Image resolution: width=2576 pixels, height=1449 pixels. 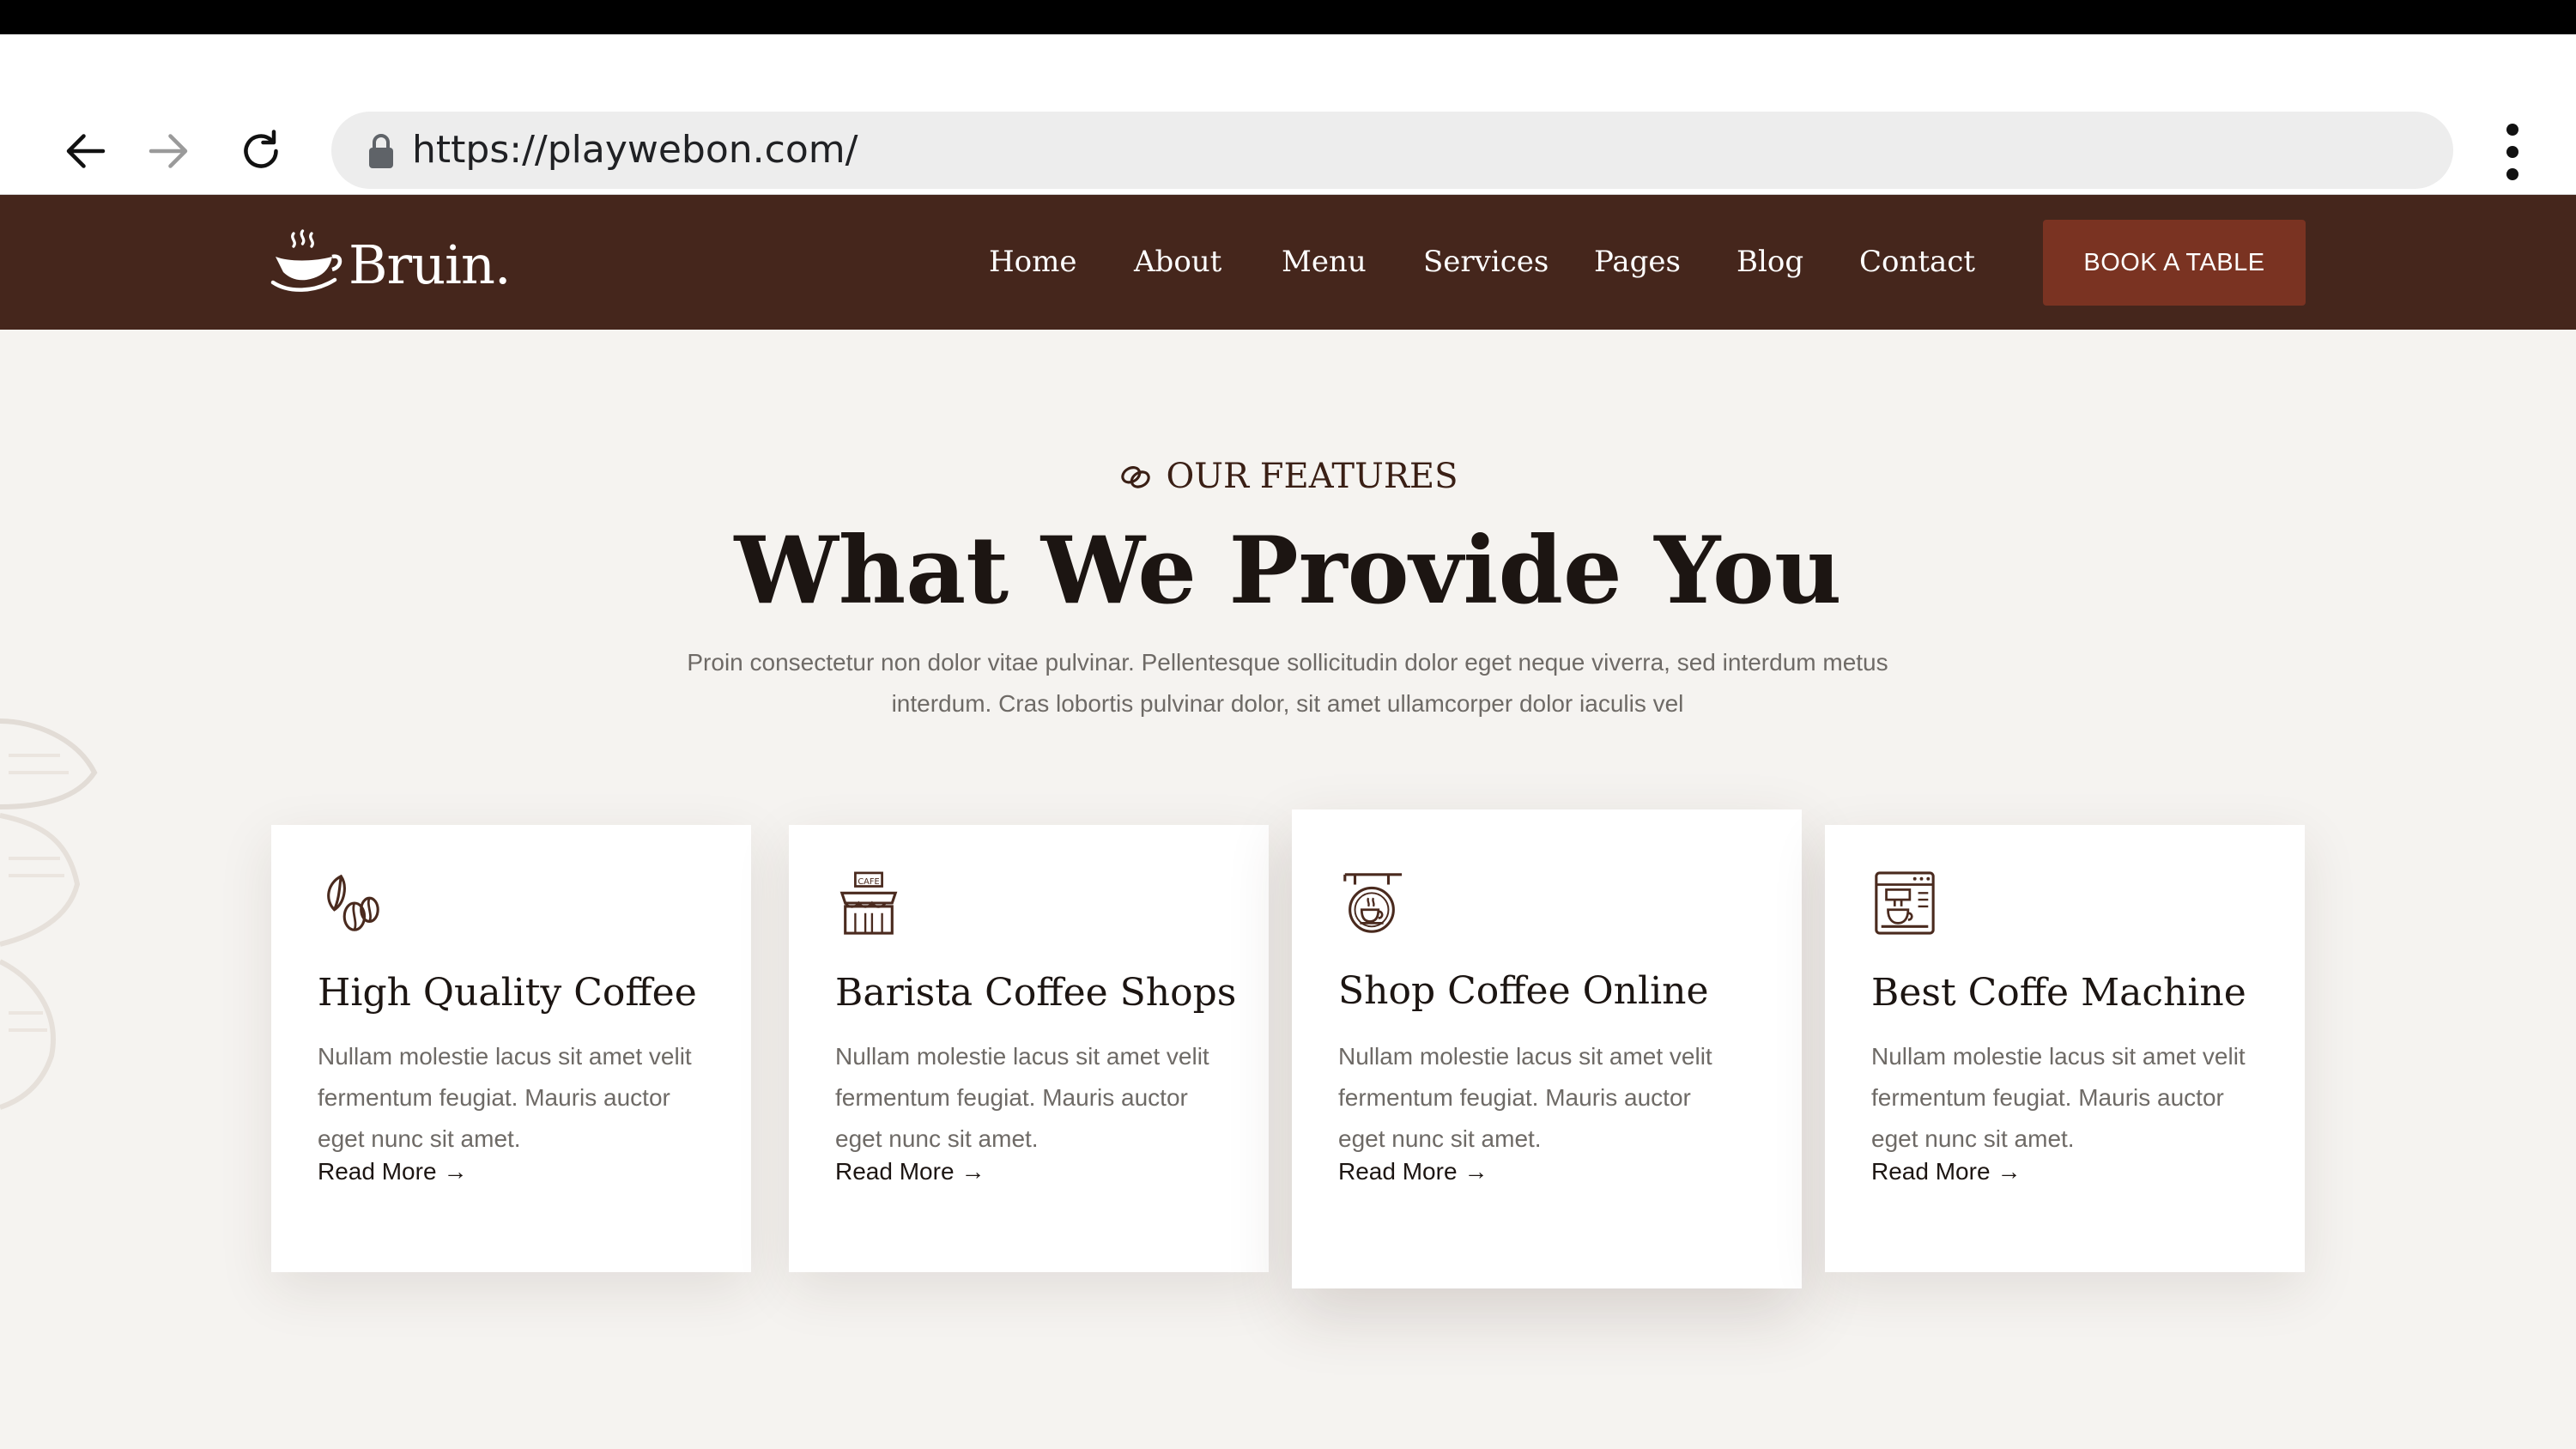 What do you see at coordinates (1324, 262) in the screenshot?
I see `nav-menu: Menu` at bounding box center [1324, 262].